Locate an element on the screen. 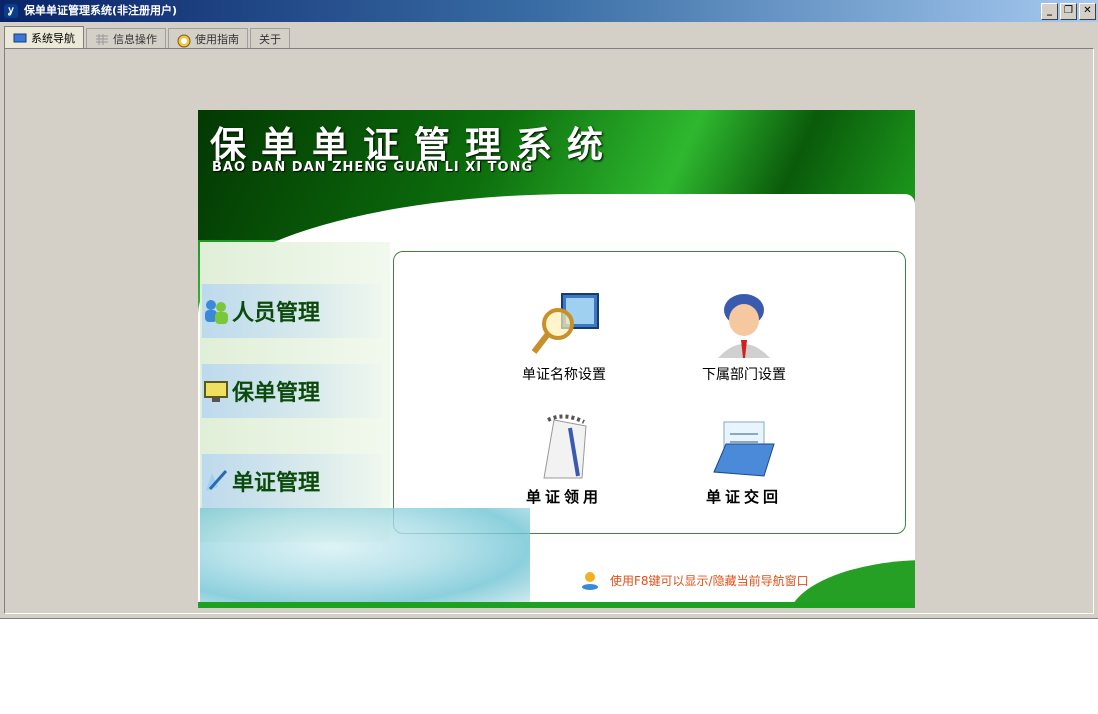  tab-system-navigation: 系统导航 is located at coordinates (44, 37).